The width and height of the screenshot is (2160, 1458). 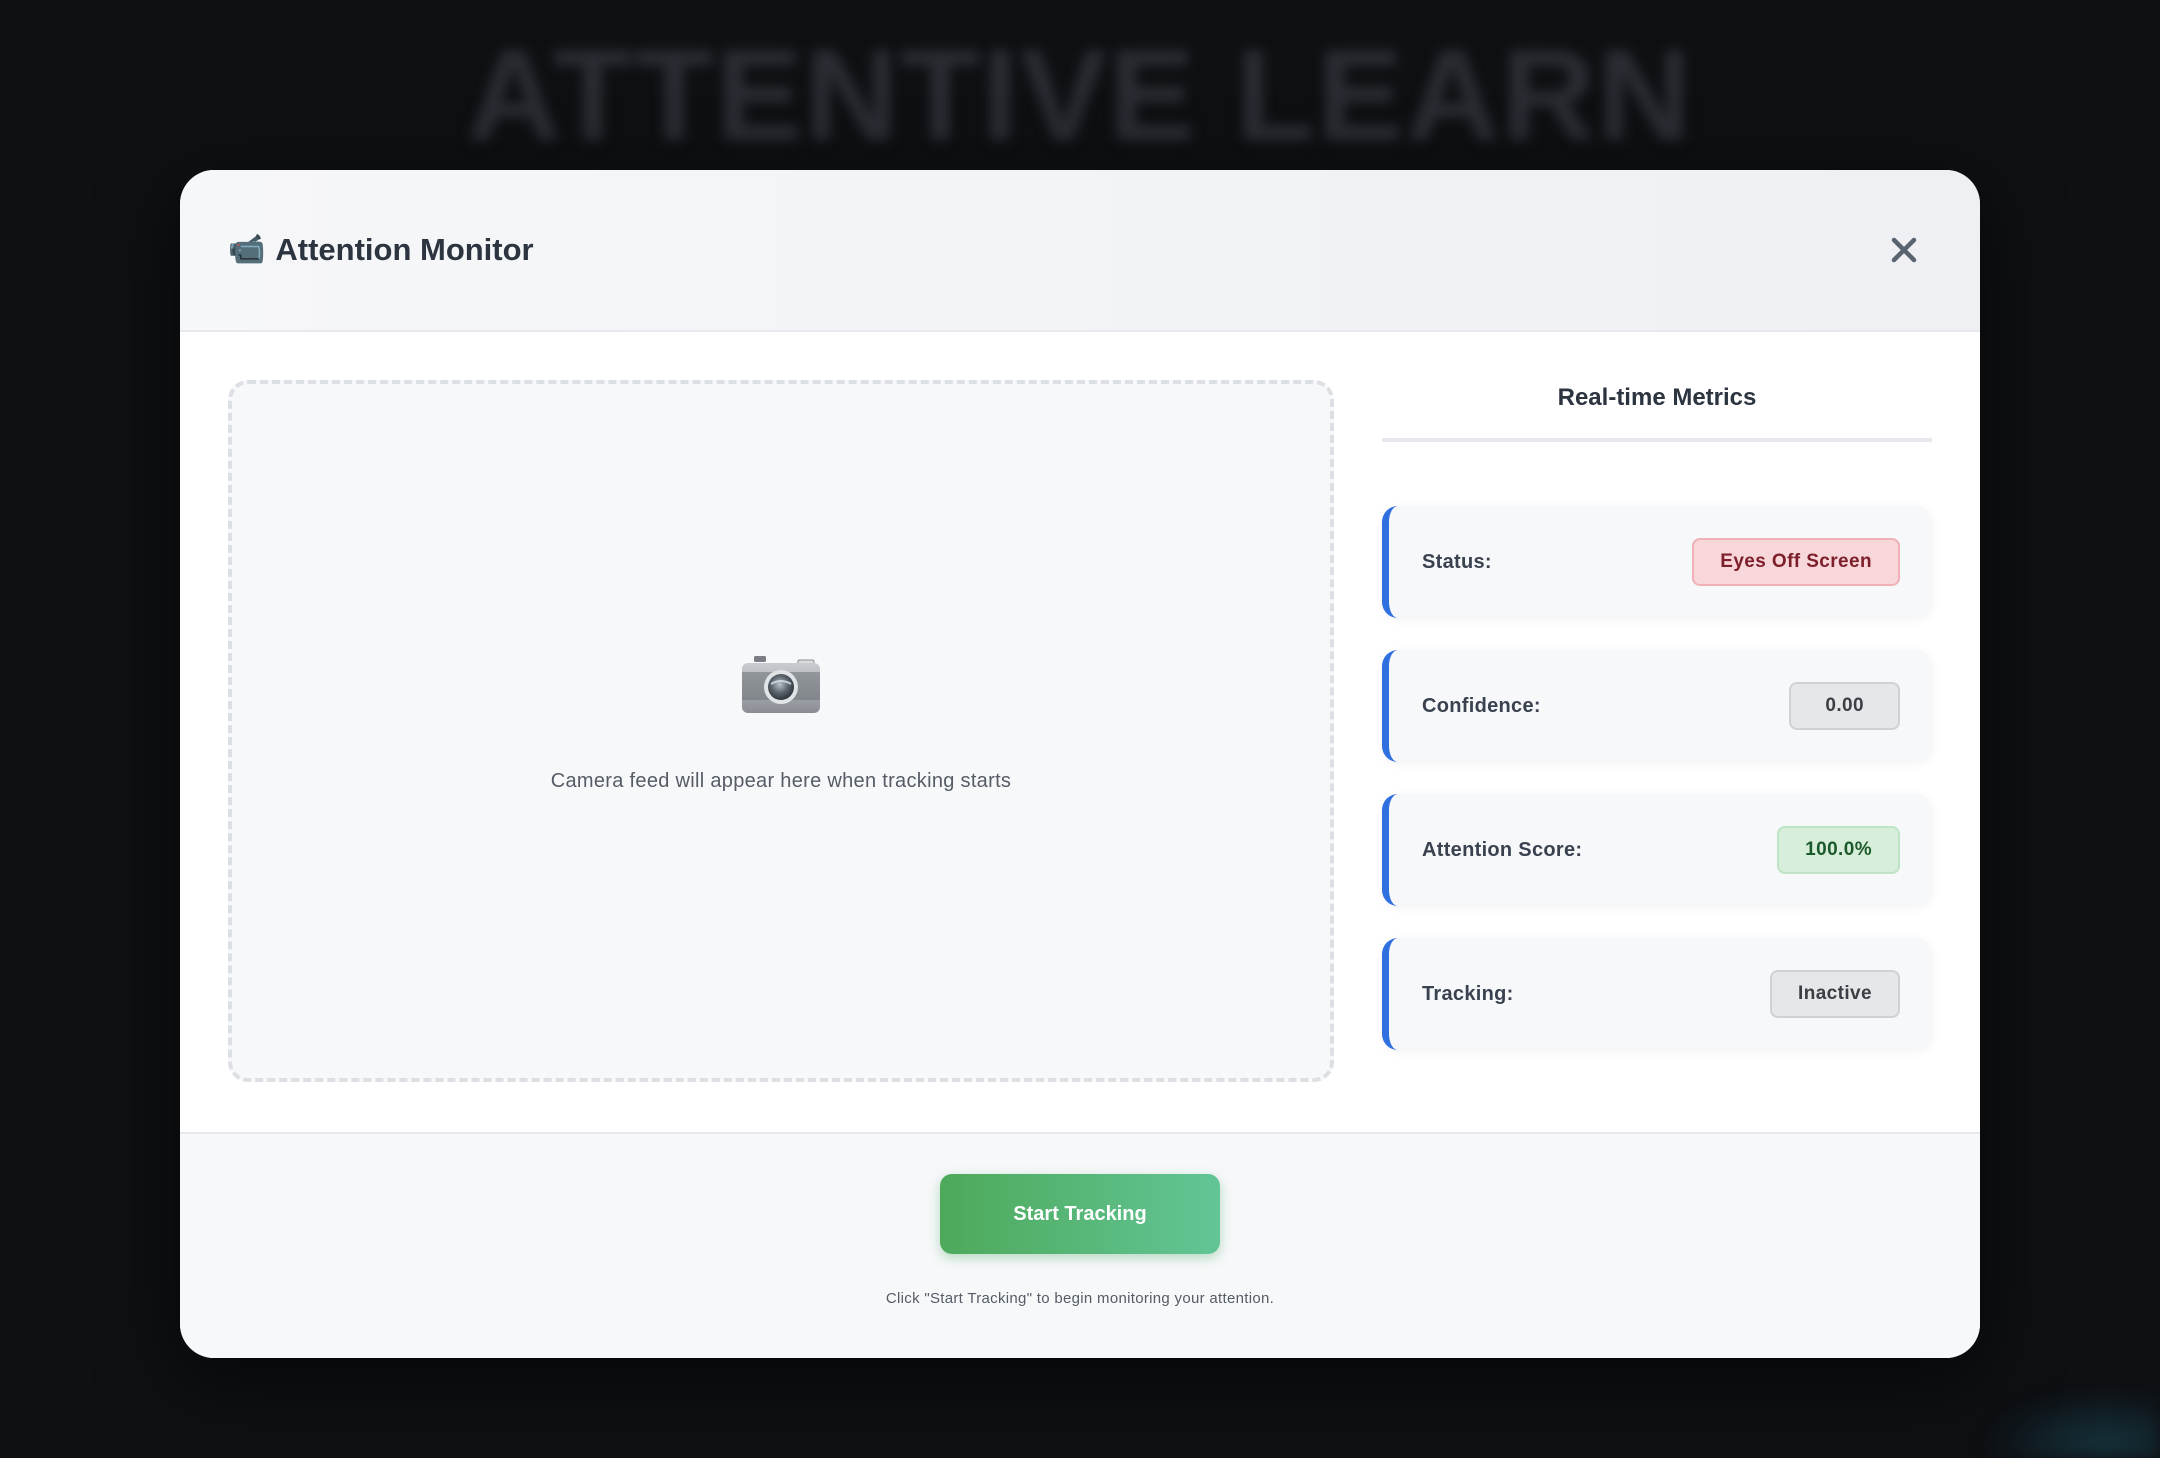 I want to click on attention-score-badge: 100.0%, so click(x=1838, y=850).